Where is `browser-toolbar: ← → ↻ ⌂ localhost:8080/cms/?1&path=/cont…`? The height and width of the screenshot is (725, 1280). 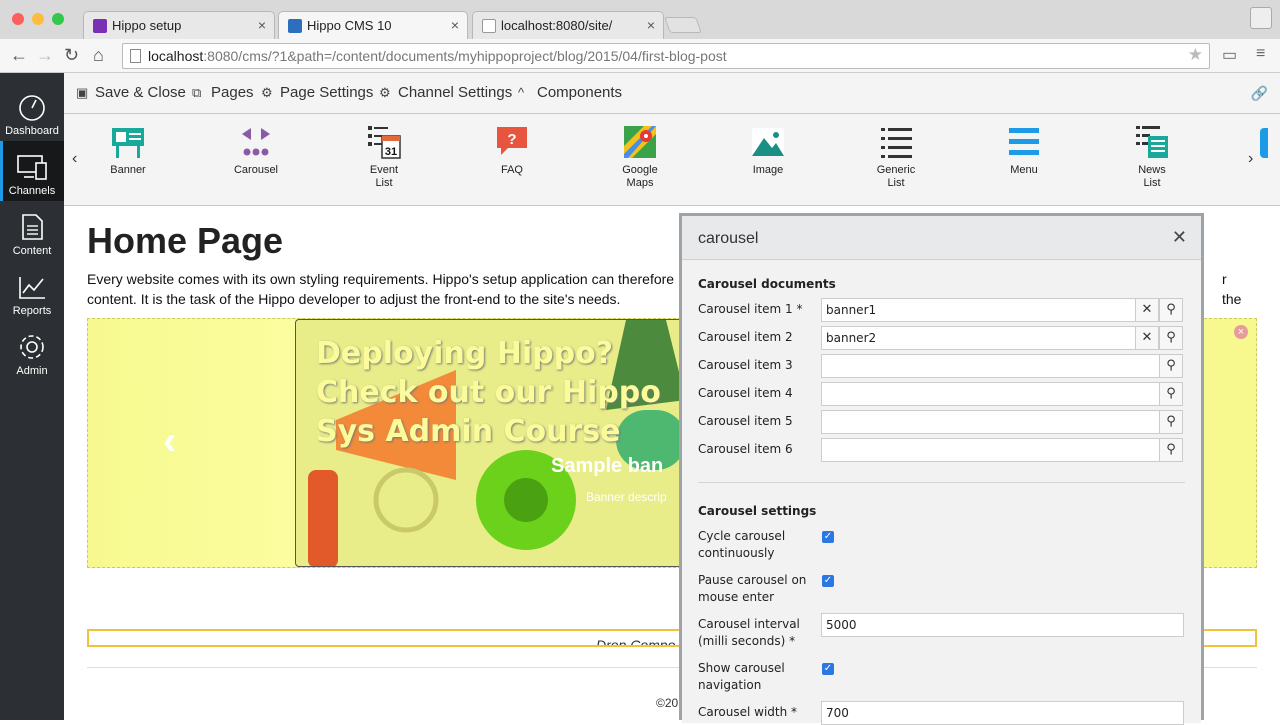
browser-toolbar: ← → ↻ ⌂ localhost:8080/cms/?1&path=/cont… is located at coordinates (640, 56).